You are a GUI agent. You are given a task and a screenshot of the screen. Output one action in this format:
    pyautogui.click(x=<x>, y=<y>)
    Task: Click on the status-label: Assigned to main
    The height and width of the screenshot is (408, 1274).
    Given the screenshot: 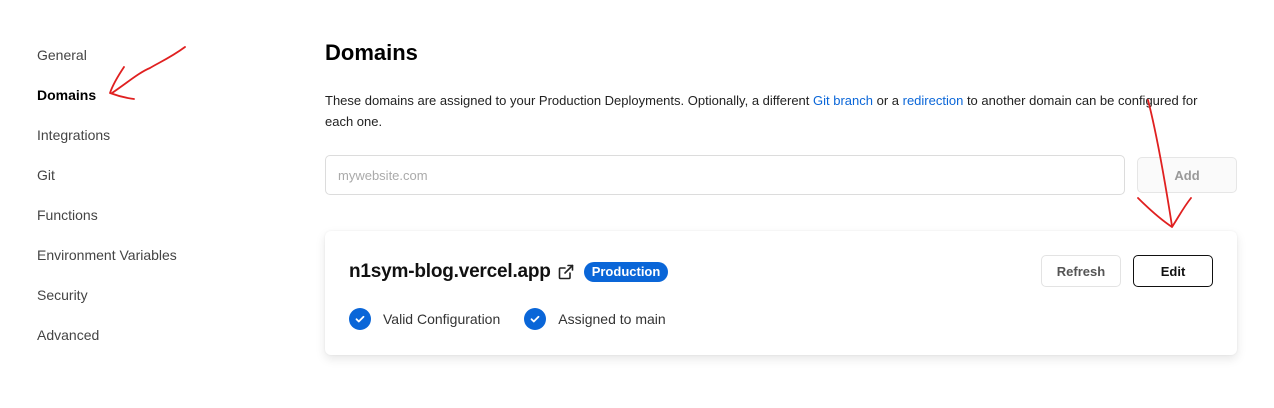 What is the action you would take?
    pyautogui.click(x=612, y=319)
    